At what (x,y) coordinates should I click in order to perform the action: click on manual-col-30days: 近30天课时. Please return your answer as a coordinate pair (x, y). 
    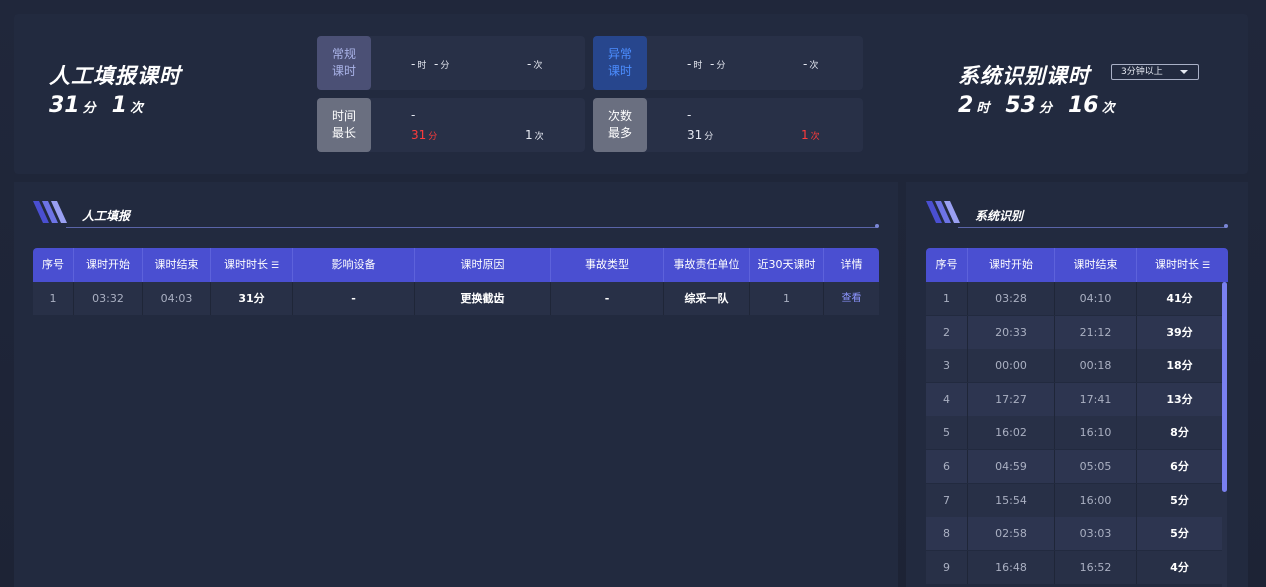
    Looking at the image, I should click on (787, 265).